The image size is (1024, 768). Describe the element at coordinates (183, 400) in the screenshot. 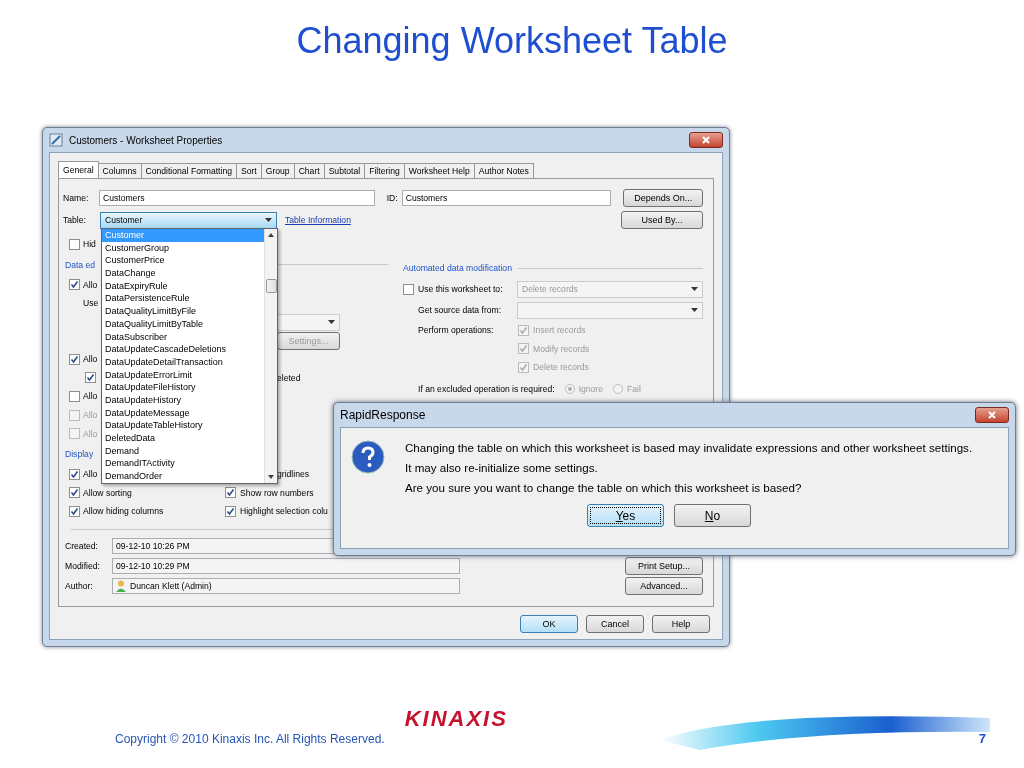

I see `list-item: DataUpdateHistory` at that location.